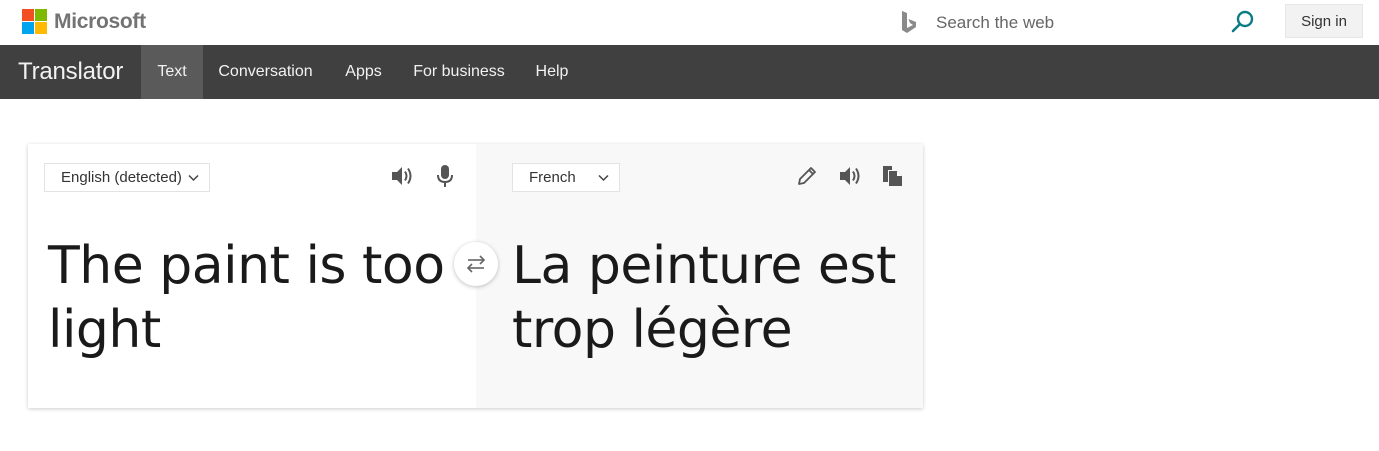 Image resolution: width=1379 pixels, height=451 pixels. What do you see at coordinates (34, 21) in the screenshot?
I see `microsoft-logo-icon` at bounding box center [34, 21].